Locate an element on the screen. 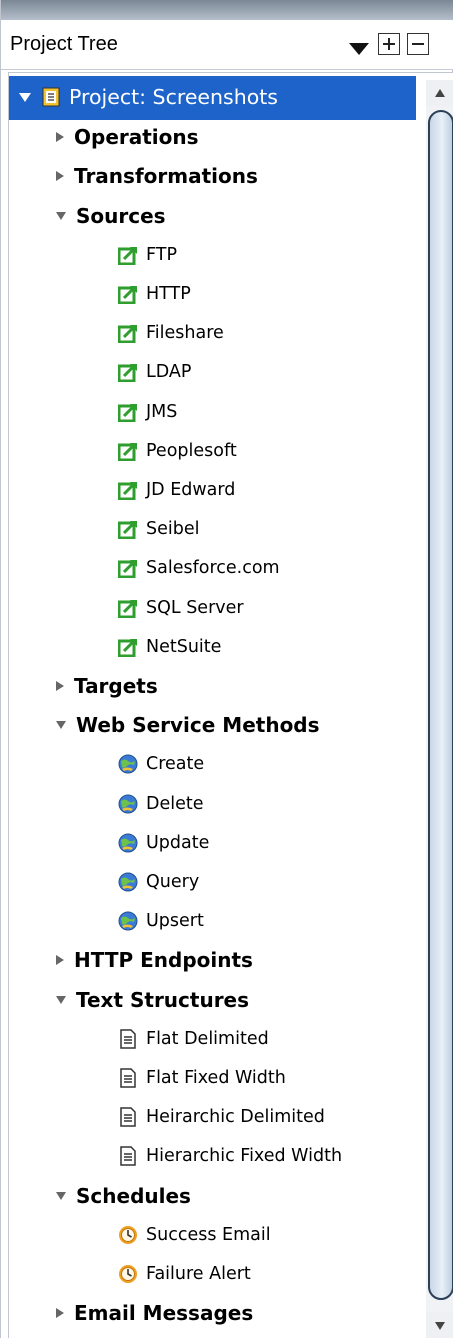 This screenshot has width=453, height=1338. tree-item: Fileshare is located at coordinates (170, 333).